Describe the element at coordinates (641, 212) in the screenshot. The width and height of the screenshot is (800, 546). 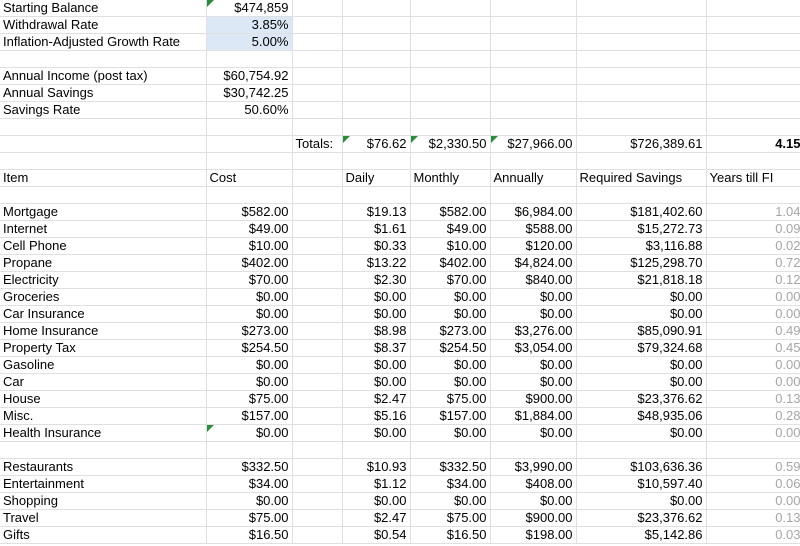
I see `cell-required-savings: $181,402.60` at that location.